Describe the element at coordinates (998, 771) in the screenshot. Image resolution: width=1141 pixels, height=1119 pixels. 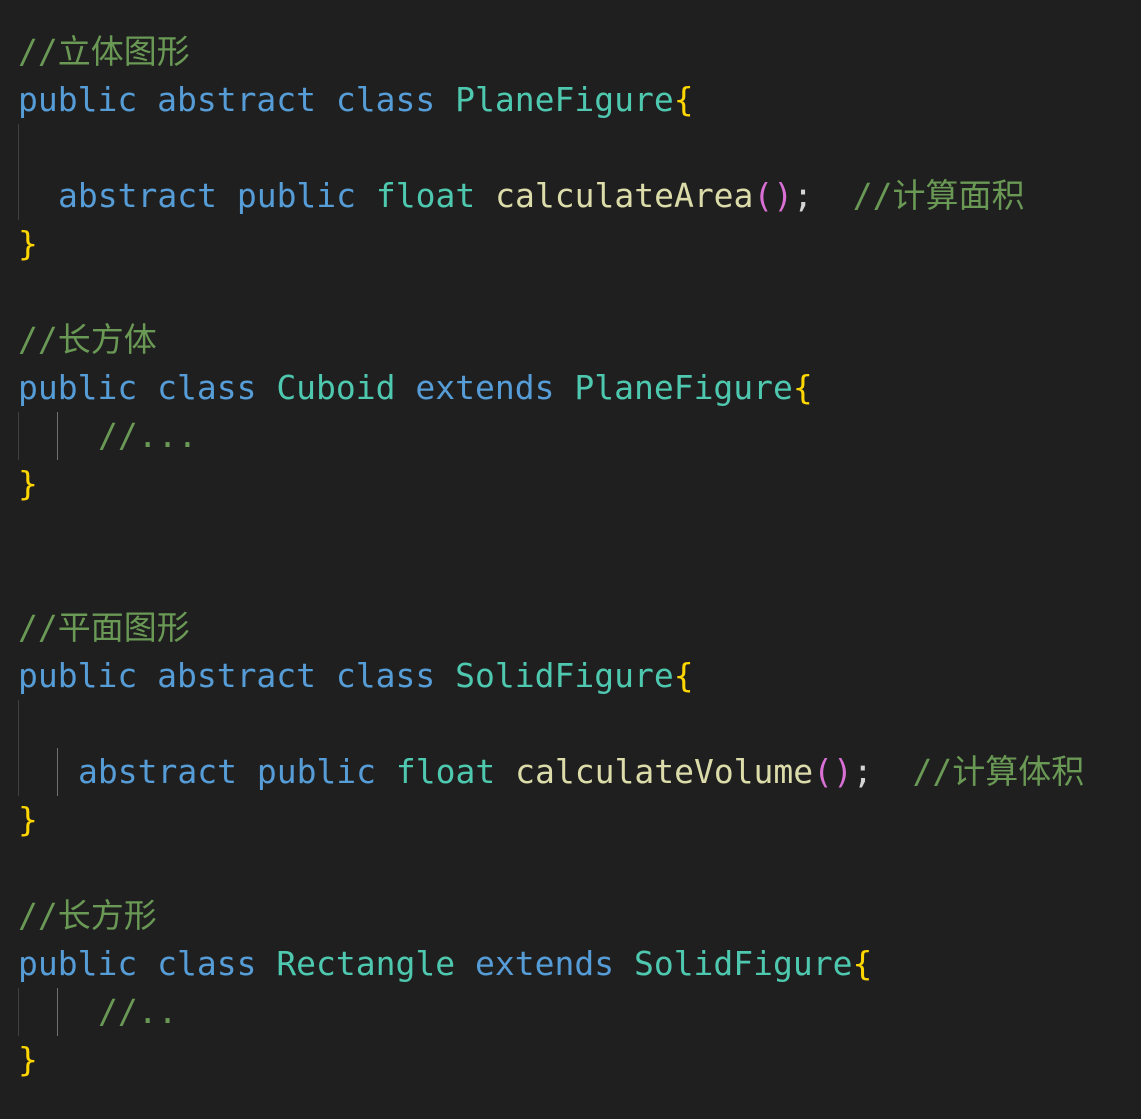
I see `inline-comment: //计算体积` at that location.